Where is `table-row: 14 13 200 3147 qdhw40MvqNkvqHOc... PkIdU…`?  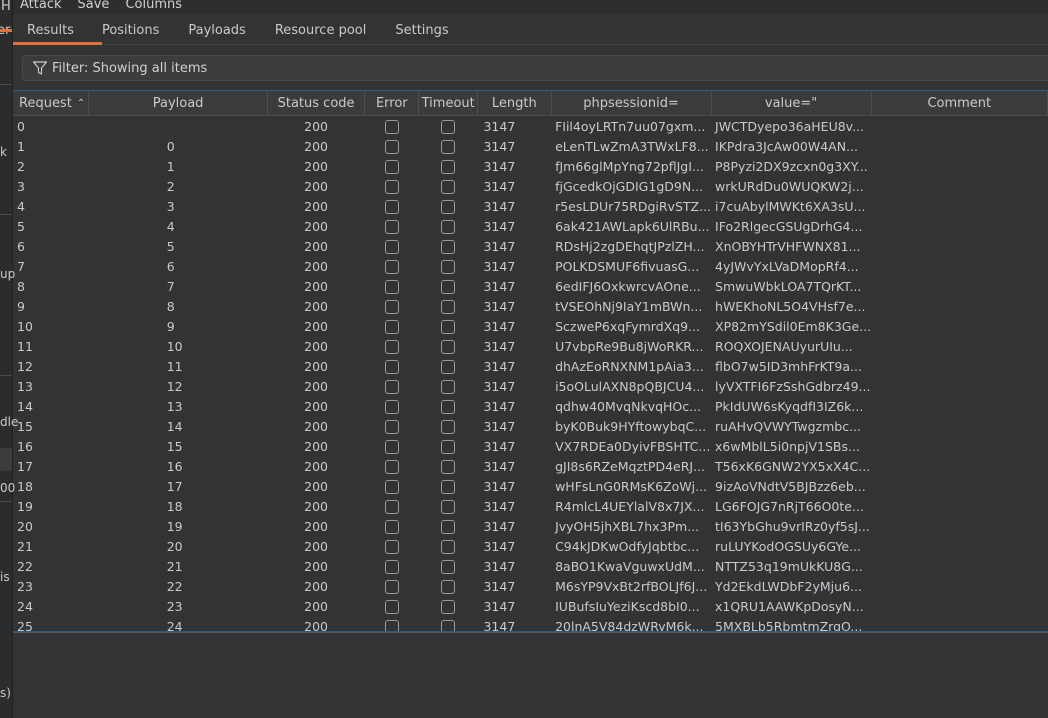 table-row: 14 13 200 3147 qdhw40MvqNkvqHOc... PkIdU… is located at coordinates (530, 406).